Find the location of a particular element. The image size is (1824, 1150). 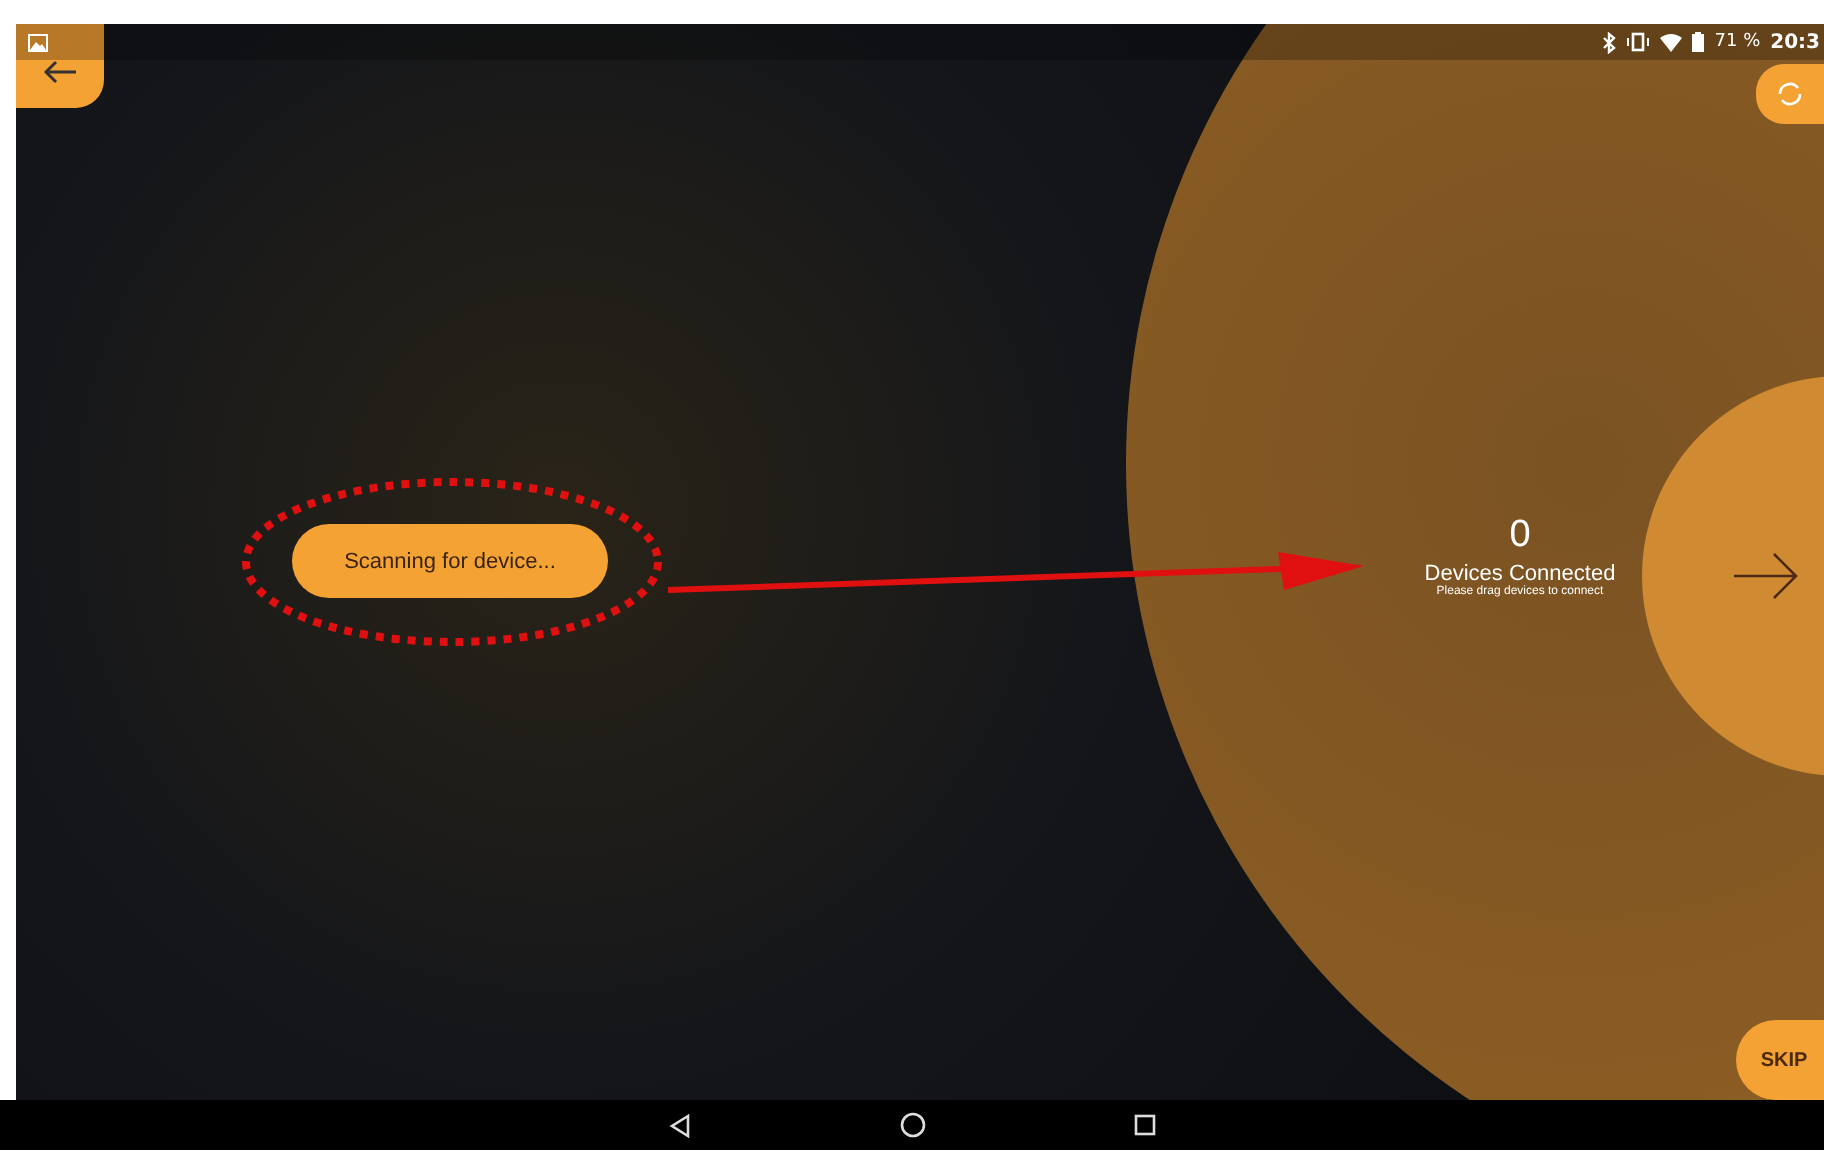

devices-connected-label: Devices Connected is located at coordinates (1520, 574).